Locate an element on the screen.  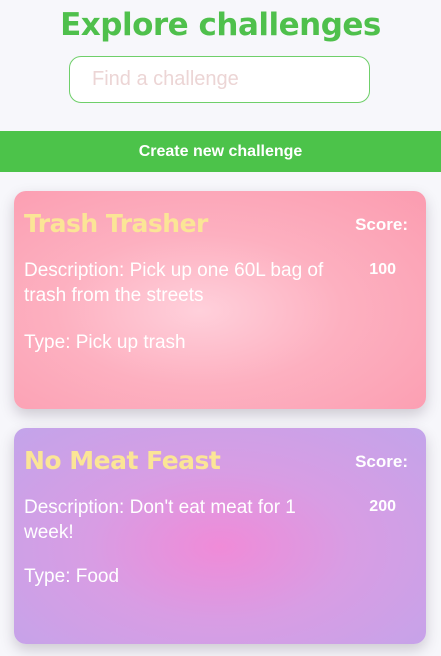
search-input is located at coordinates (219, 79).